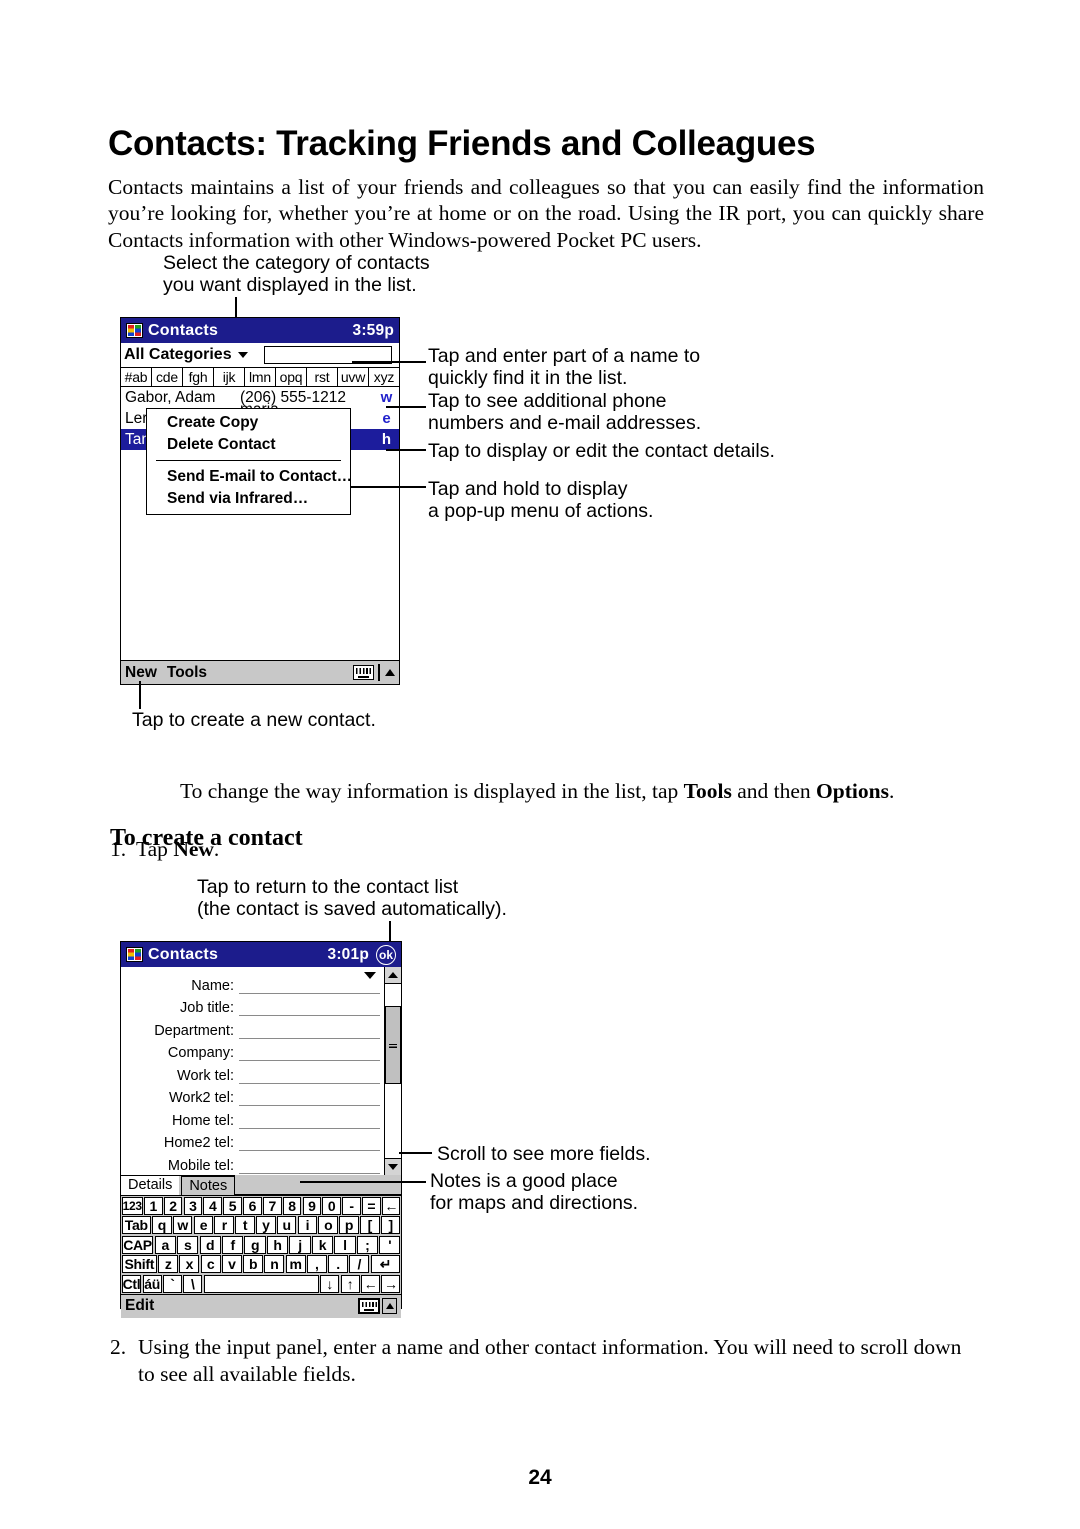 This screenshot has height=1529, width=1080. Describe the element at coordinates (208, 1185) in the screenshot. I see `tab-notes: Notes` at that location.